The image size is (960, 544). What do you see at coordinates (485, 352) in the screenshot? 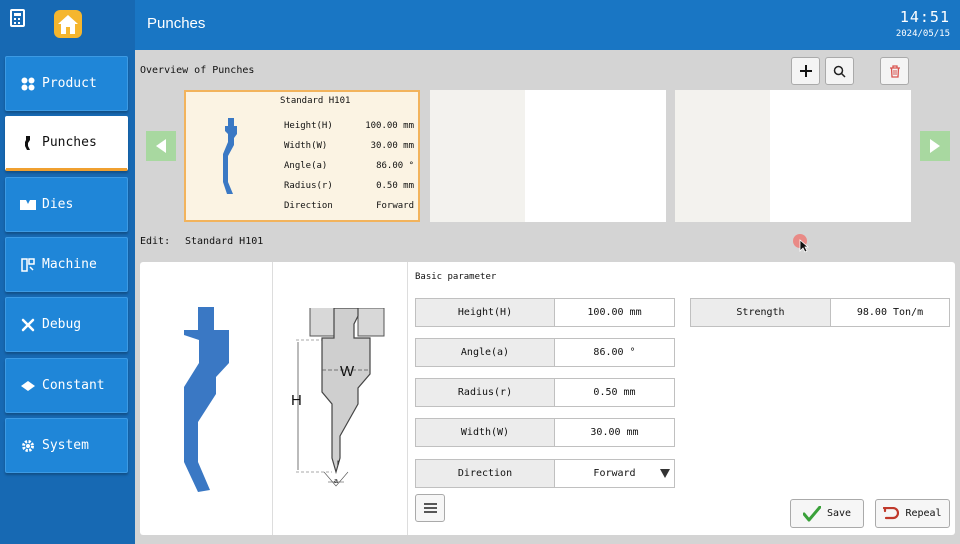
I see `angle-label: Angle(a)` at bounding box center [485, 352].